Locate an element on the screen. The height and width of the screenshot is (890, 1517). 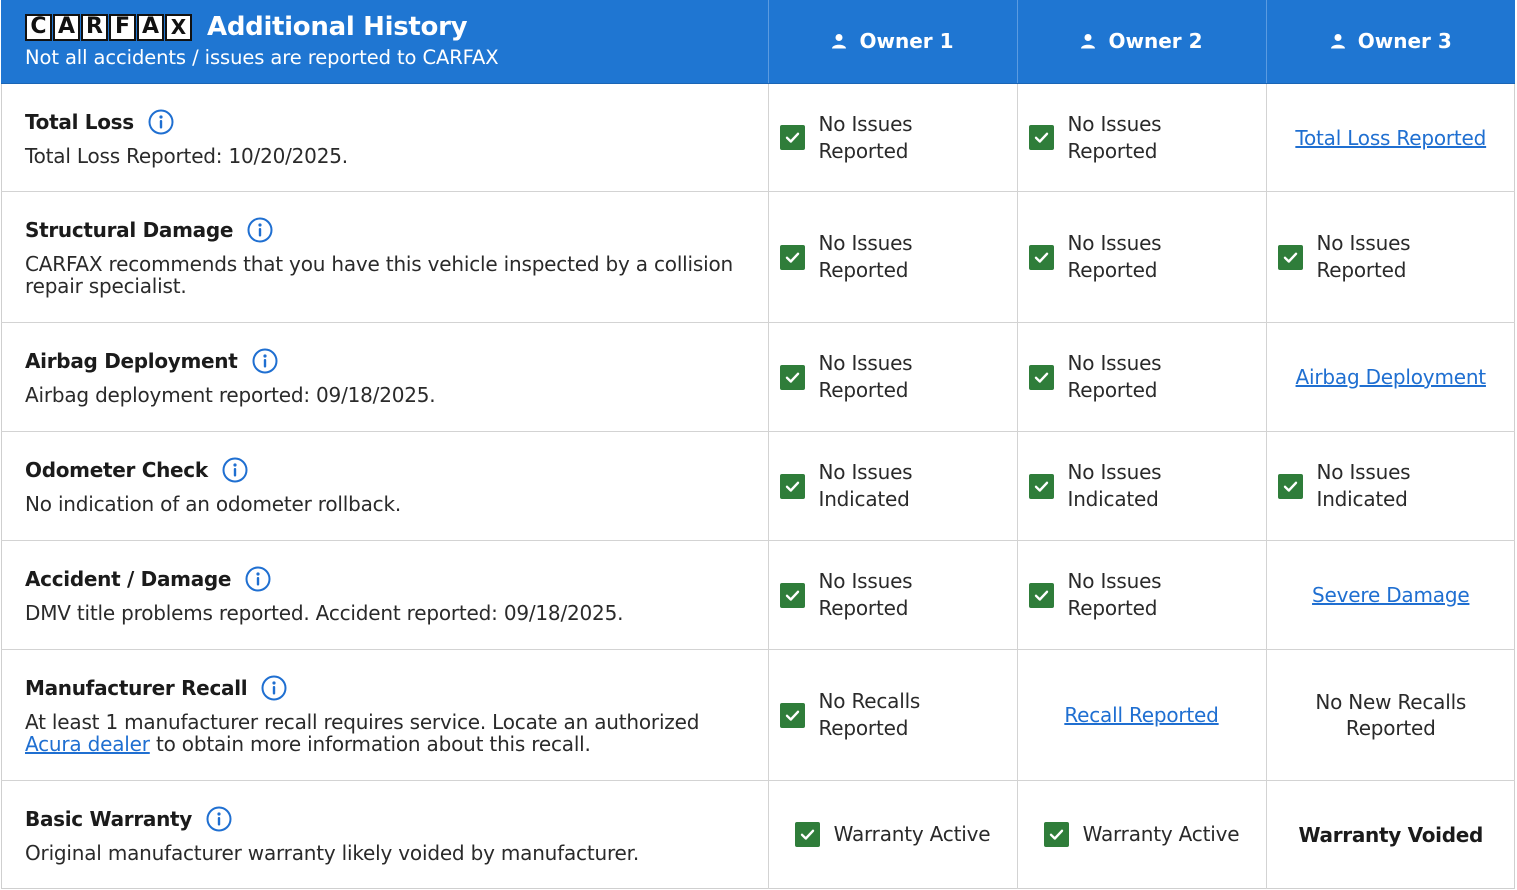
owner-header: Owner 3 is located at coordinates (1390, 42).